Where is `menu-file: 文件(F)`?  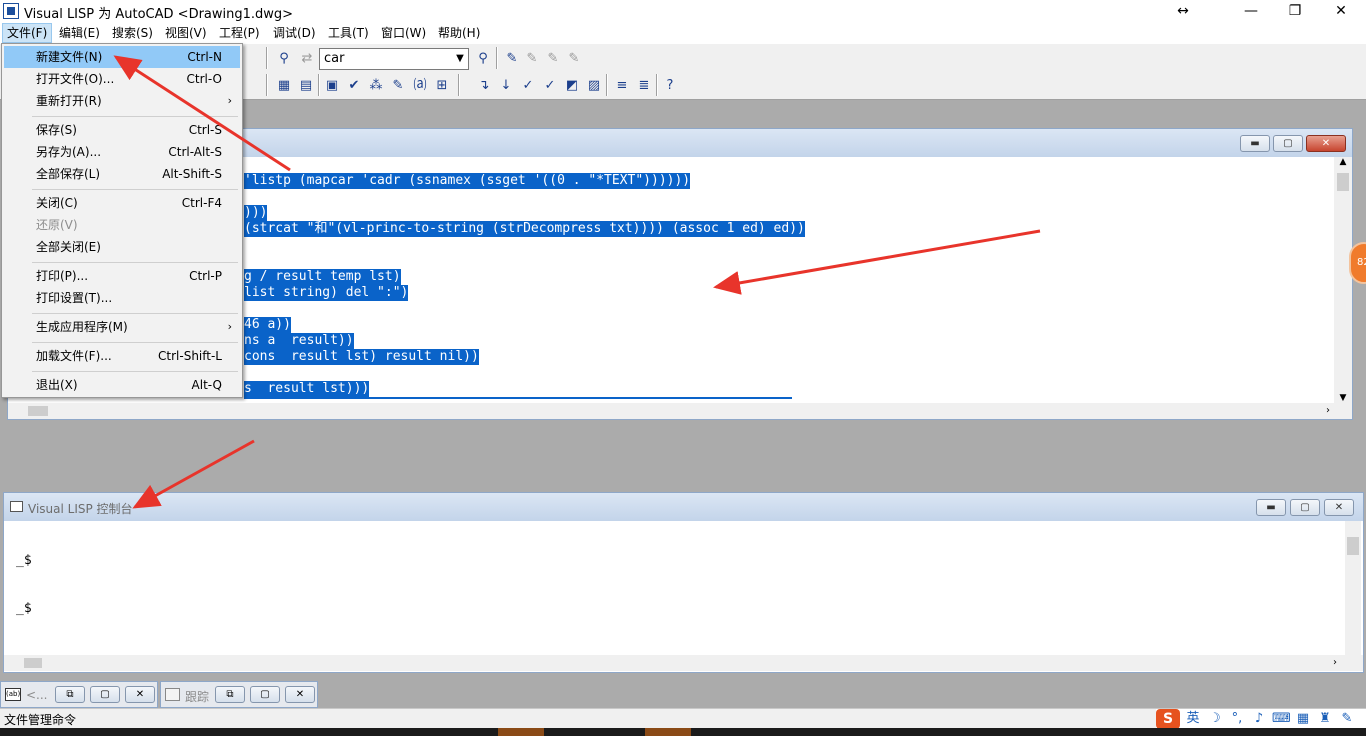 menu-file: 文件(F) is located at coordinates (27, 33).